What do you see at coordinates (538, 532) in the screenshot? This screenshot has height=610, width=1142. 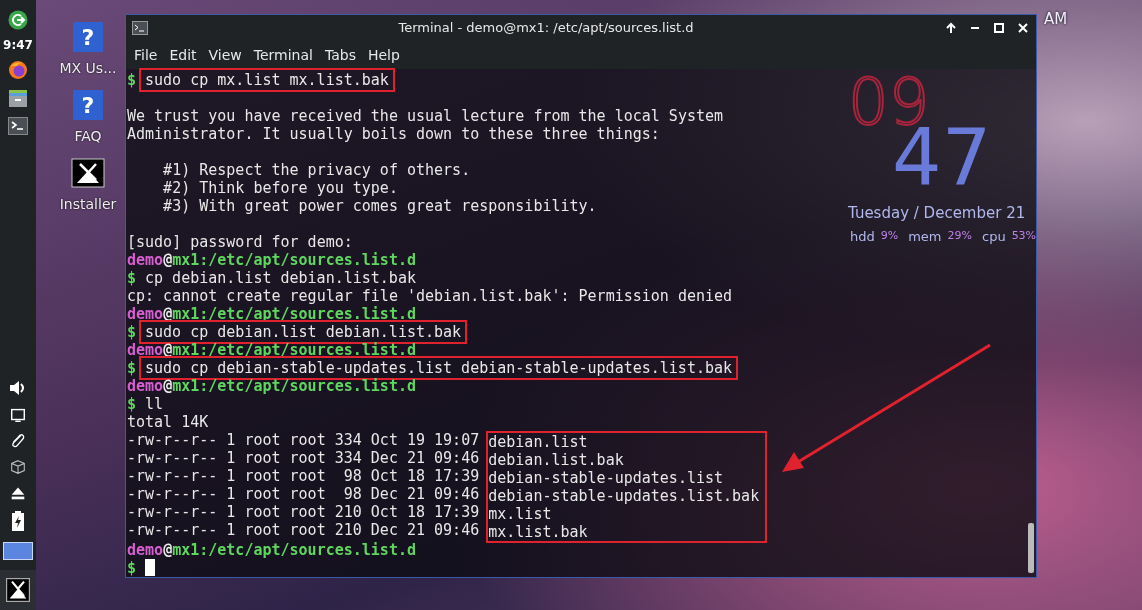 I see `file-name: mx.list.bak` at bounding box center [538, 532].